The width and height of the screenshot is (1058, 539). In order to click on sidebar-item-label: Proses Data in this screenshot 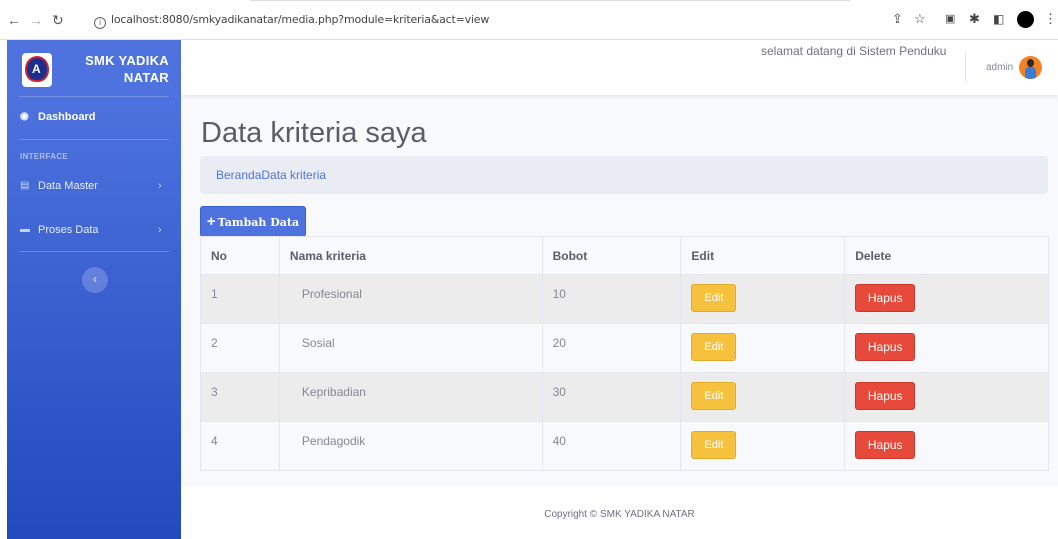, I will do `click(68, 230)`.